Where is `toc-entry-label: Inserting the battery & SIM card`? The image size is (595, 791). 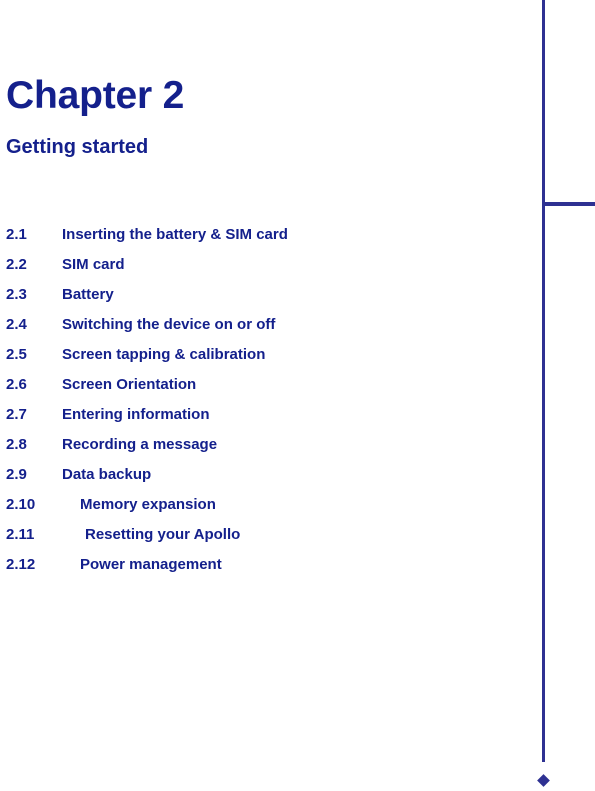
toc-entry-label: Inserting the battery & SIM card is located at coordinates (175, 234).